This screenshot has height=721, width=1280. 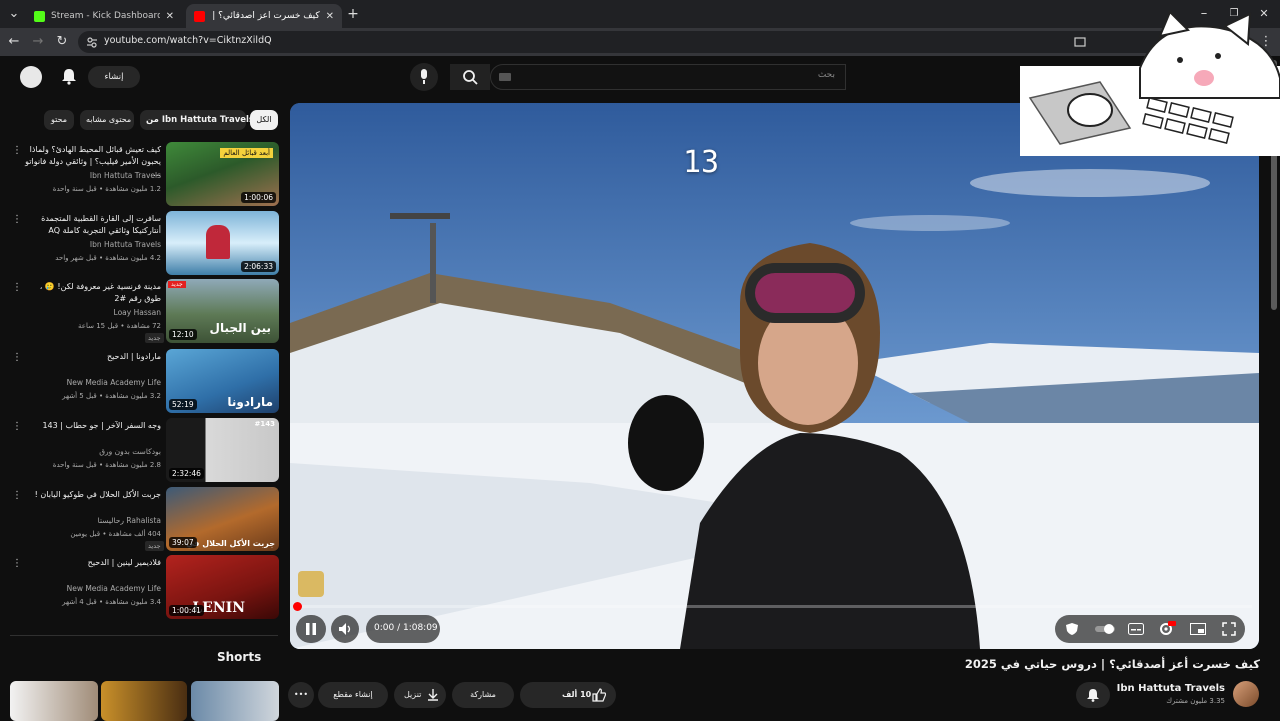 What do you see at coordinates (774, 606) in the screenshot?
I see `progress-bar` at bounding box center [774, 606].